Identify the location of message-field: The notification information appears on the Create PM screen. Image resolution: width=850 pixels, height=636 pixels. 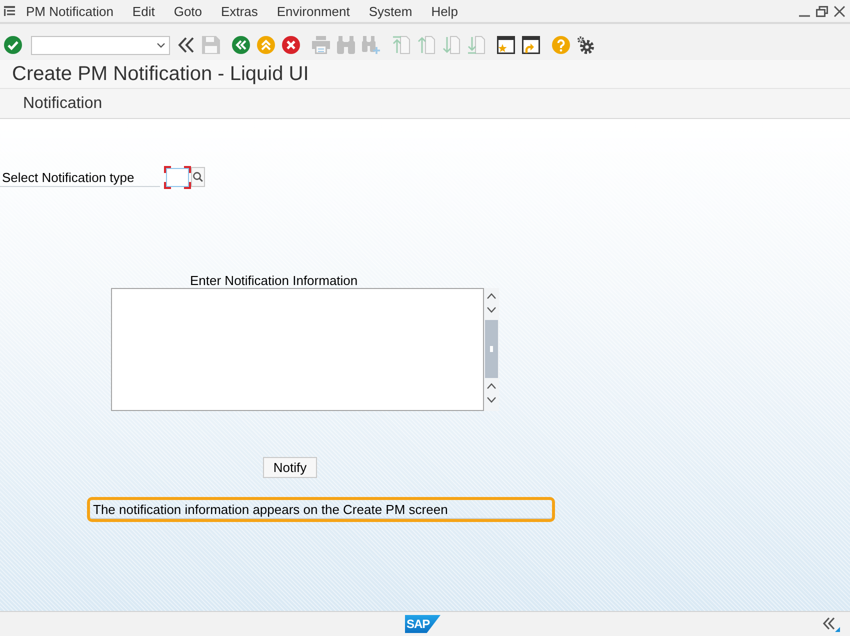
(321, 509).